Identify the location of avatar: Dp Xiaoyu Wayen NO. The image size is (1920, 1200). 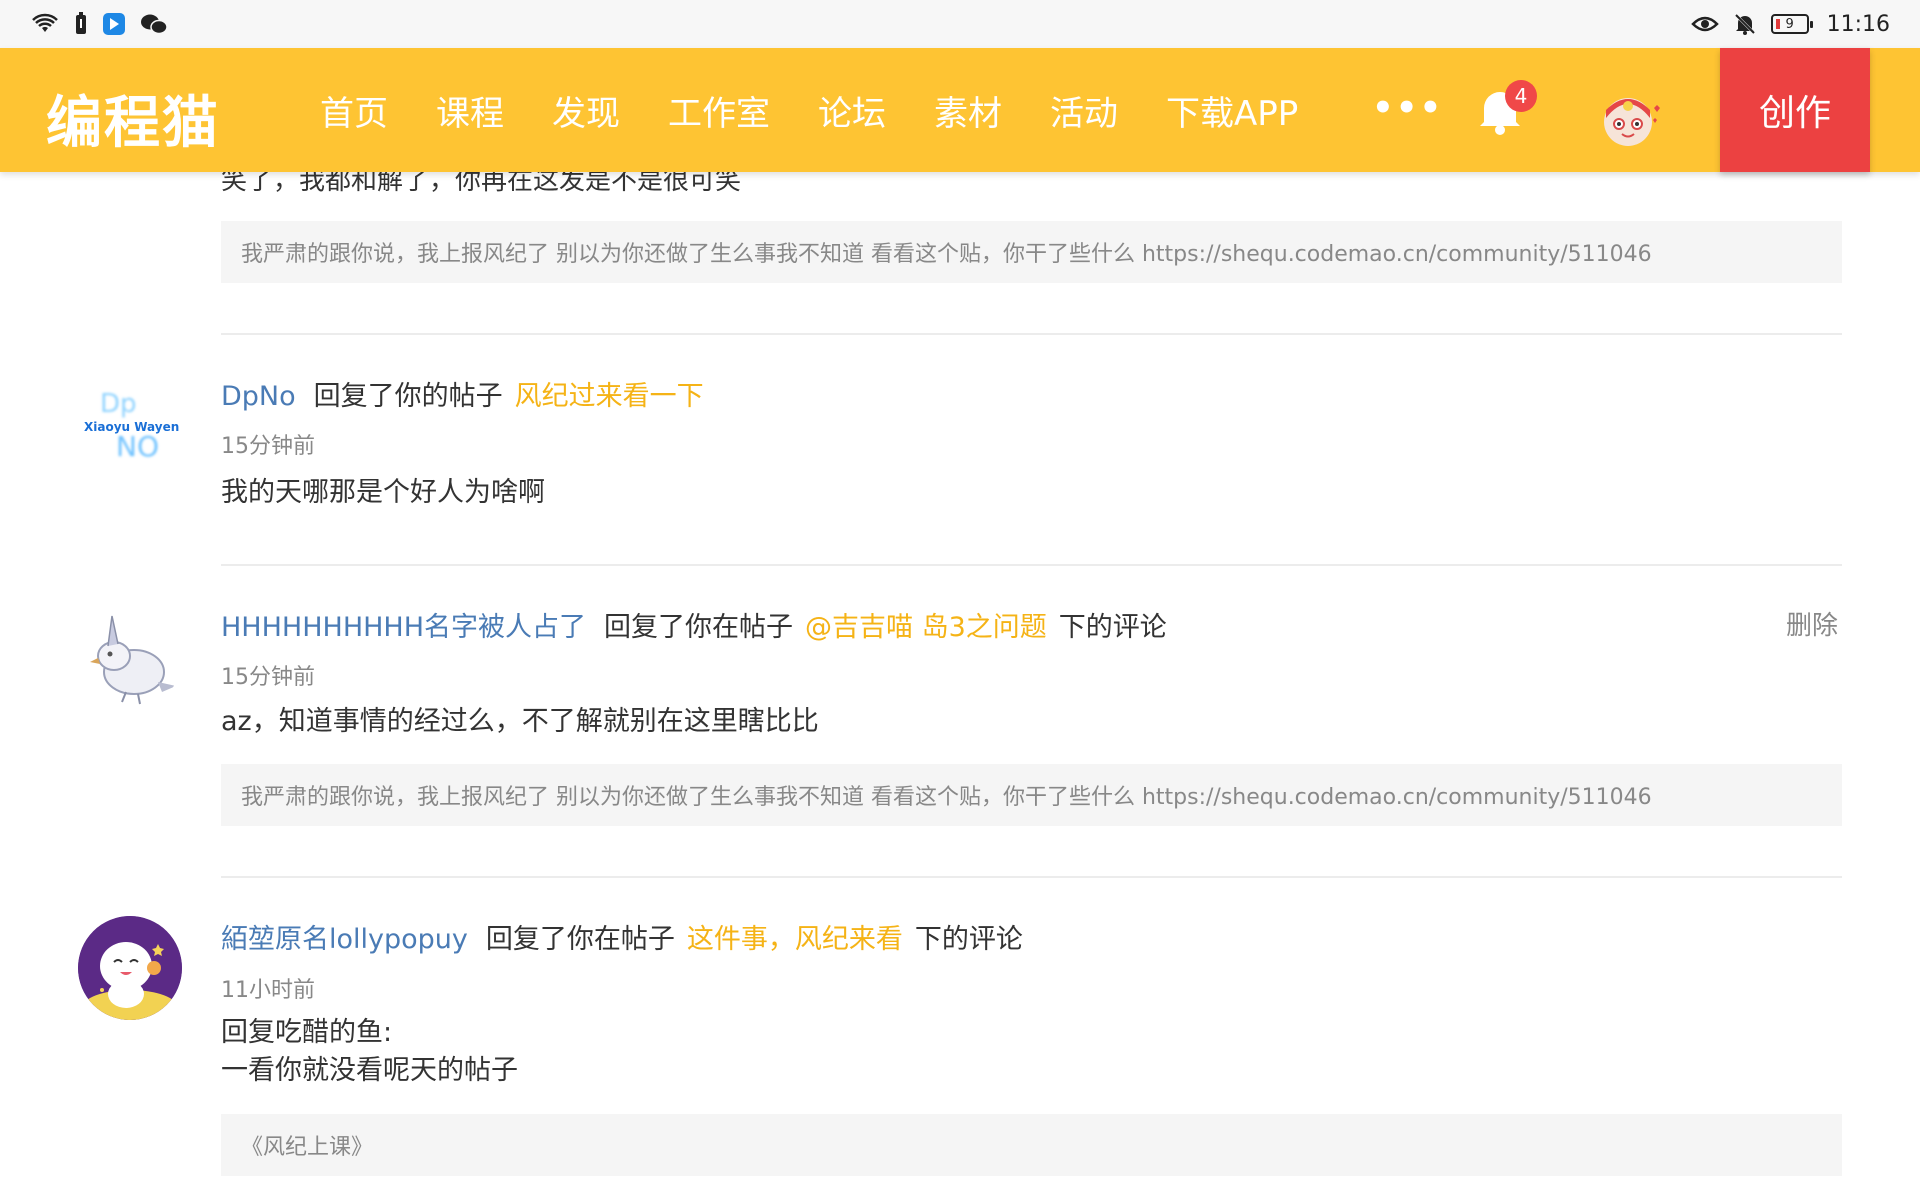
(130, 428).